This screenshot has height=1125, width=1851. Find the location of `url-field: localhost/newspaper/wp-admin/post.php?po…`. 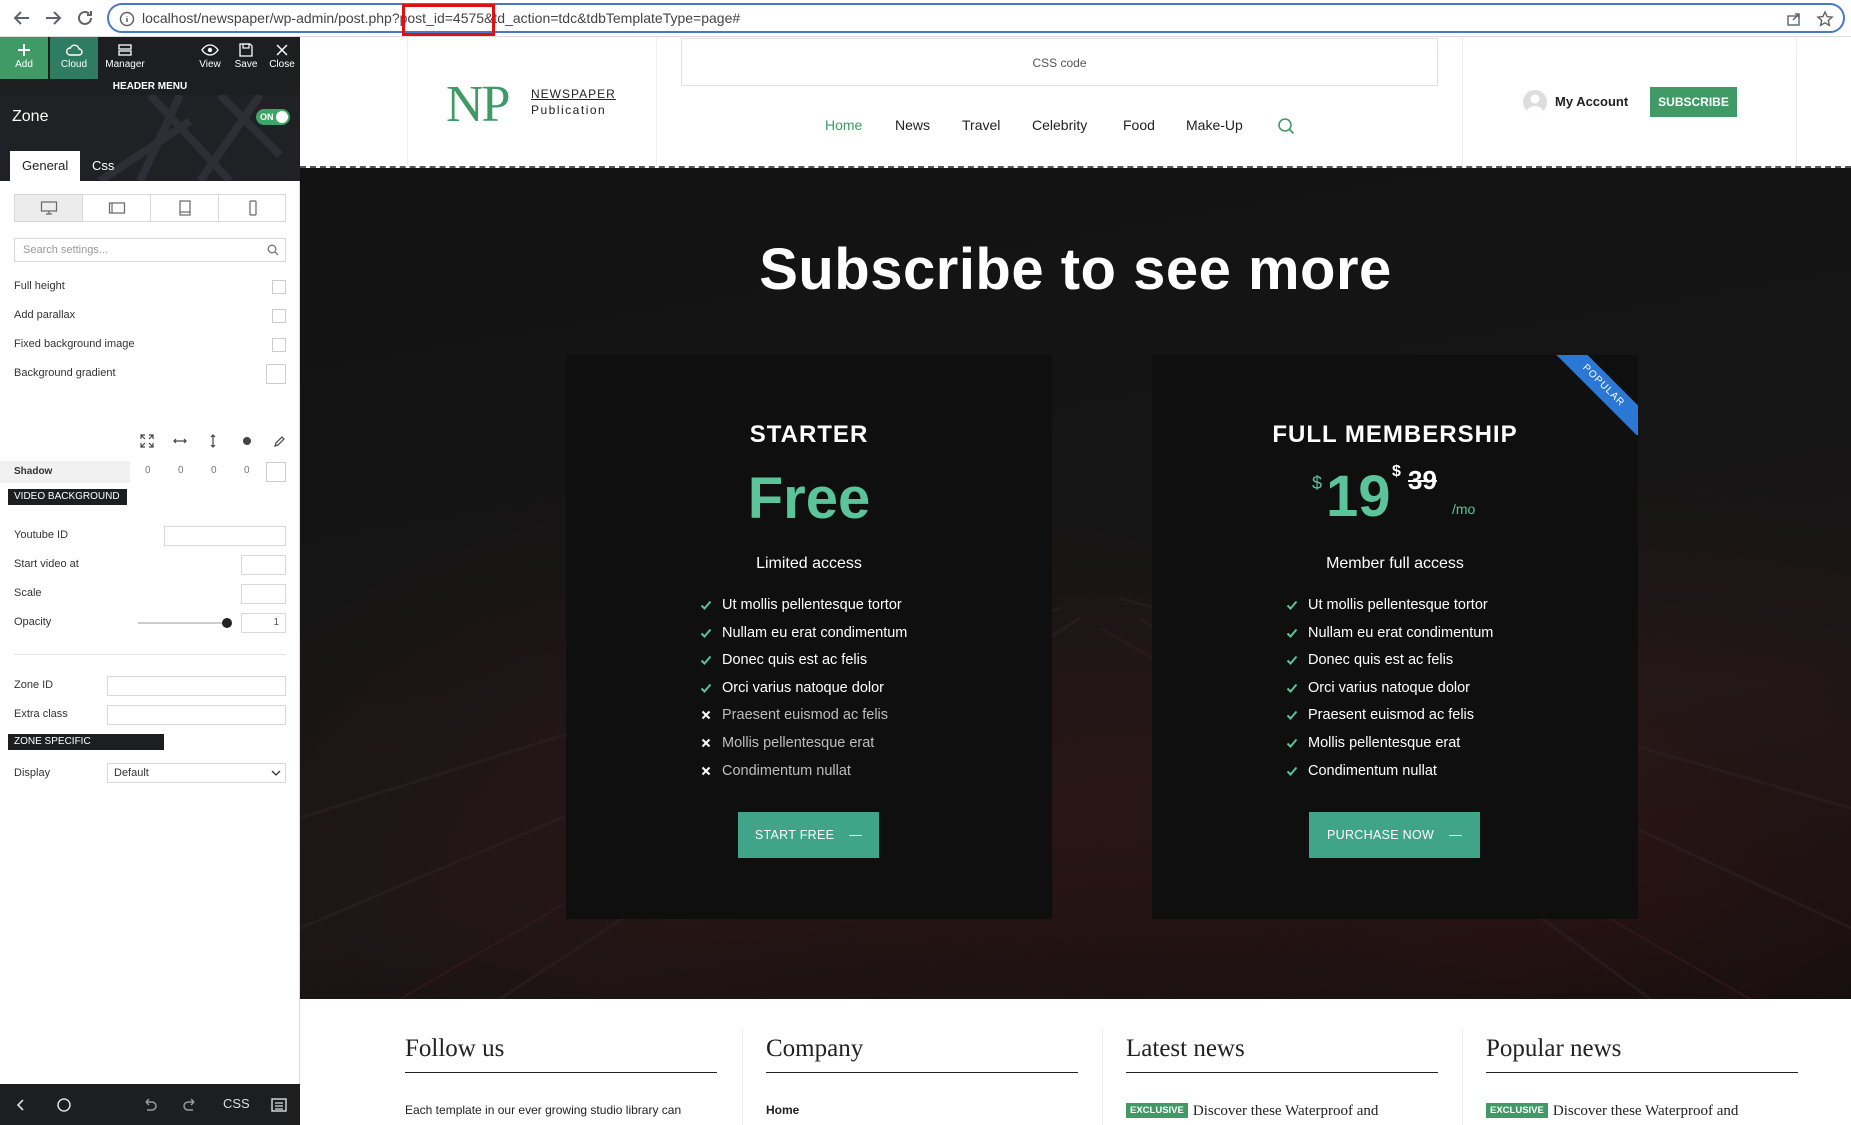

url-field: localhost/newspaper/wp-admin/post.php?po… is located at coordinates (976, 19).